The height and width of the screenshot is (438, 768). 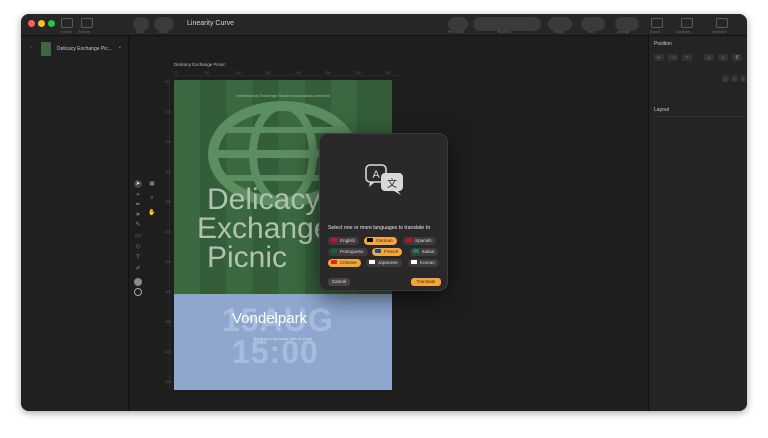 What do you see at coordinates (687, 57) in the screenshot?
I see `align-right-icon: ⊤` at bounding box center [687, 57].